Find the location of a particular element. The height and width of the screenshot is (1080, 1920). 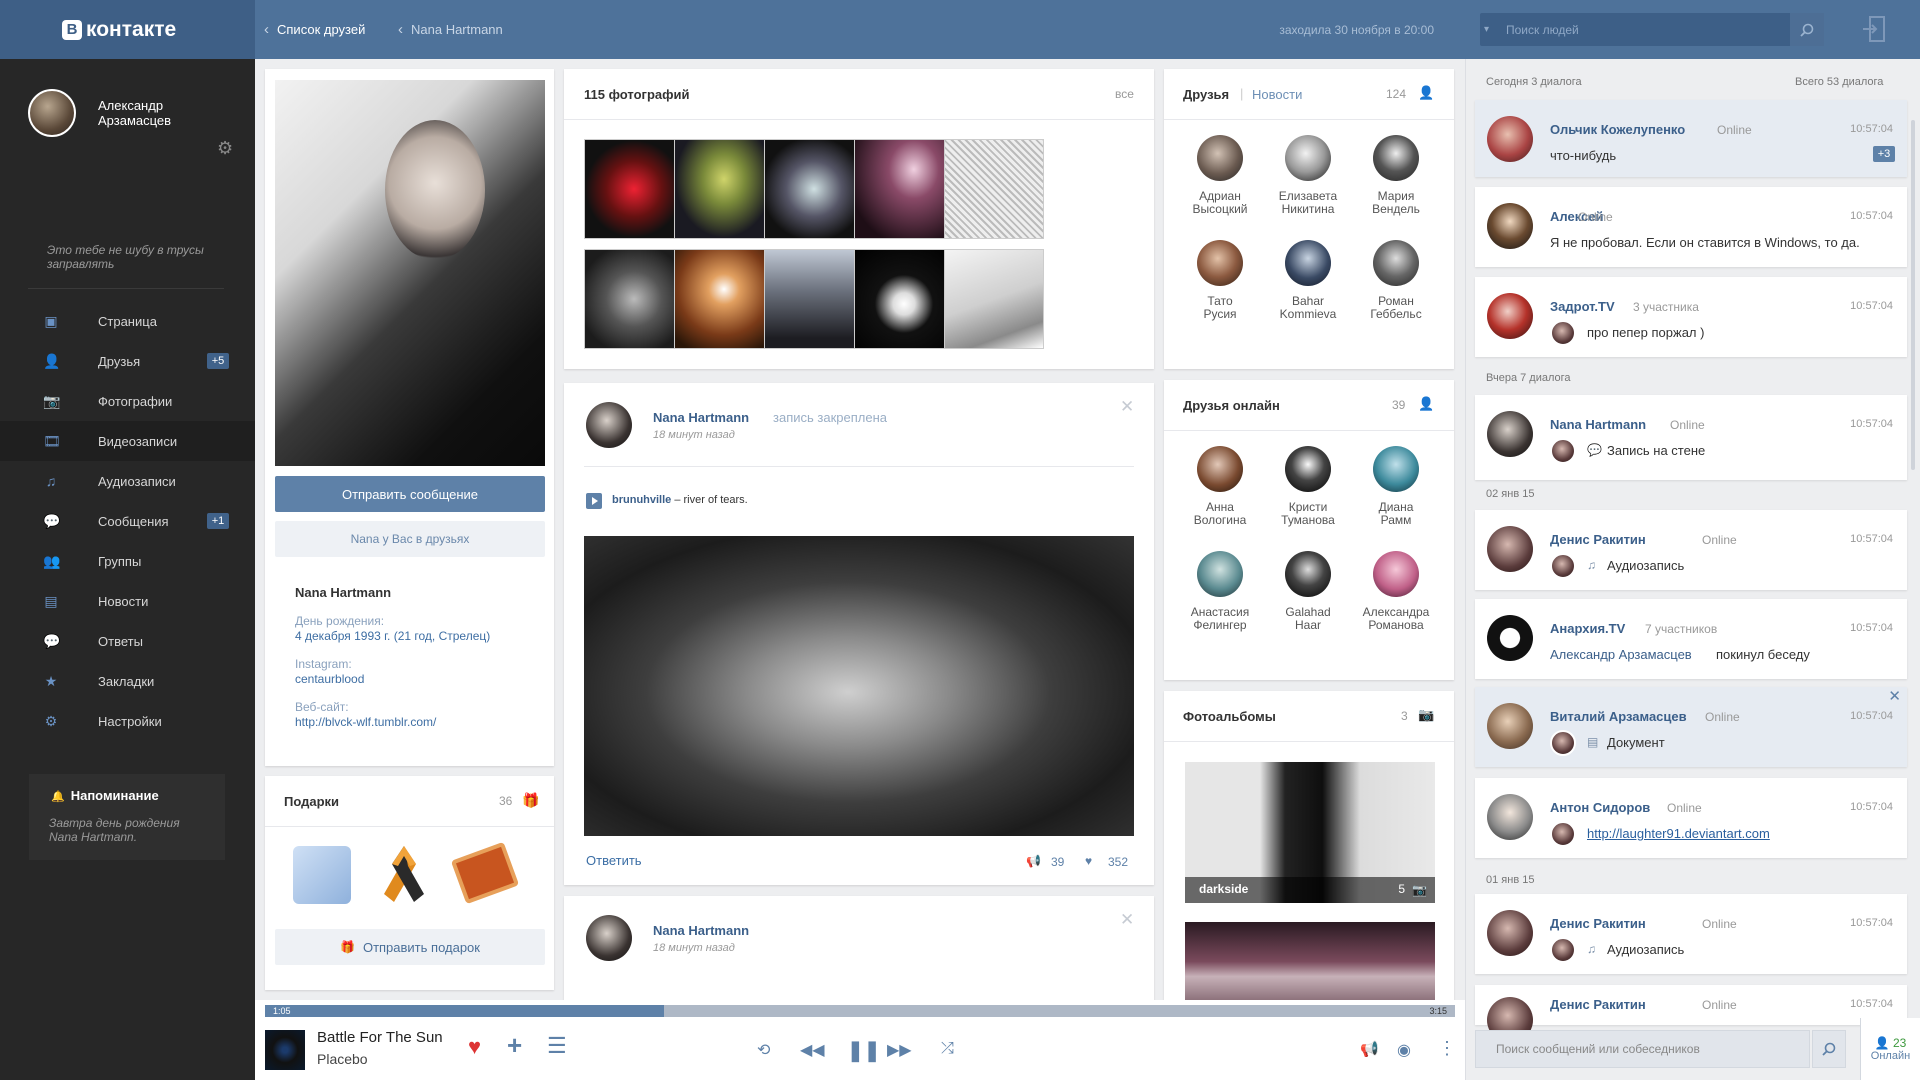

post-image is located at coordinates (859, 686).